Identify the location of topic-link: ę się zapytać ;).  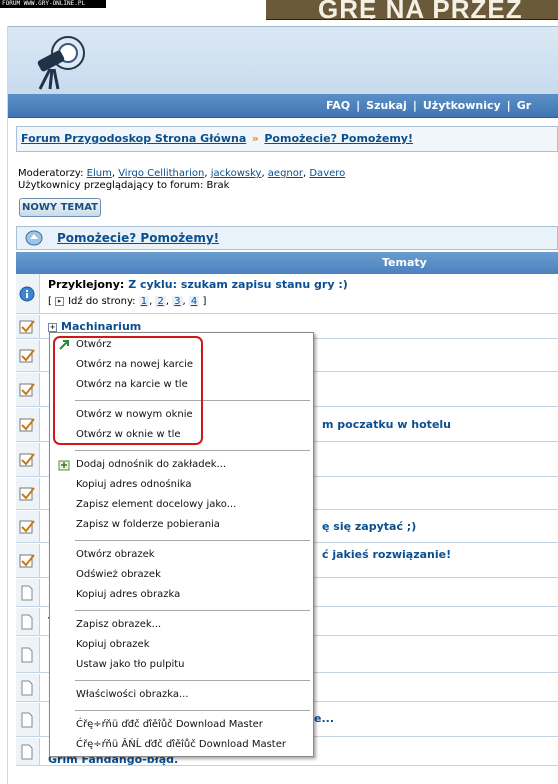
(369, 526).